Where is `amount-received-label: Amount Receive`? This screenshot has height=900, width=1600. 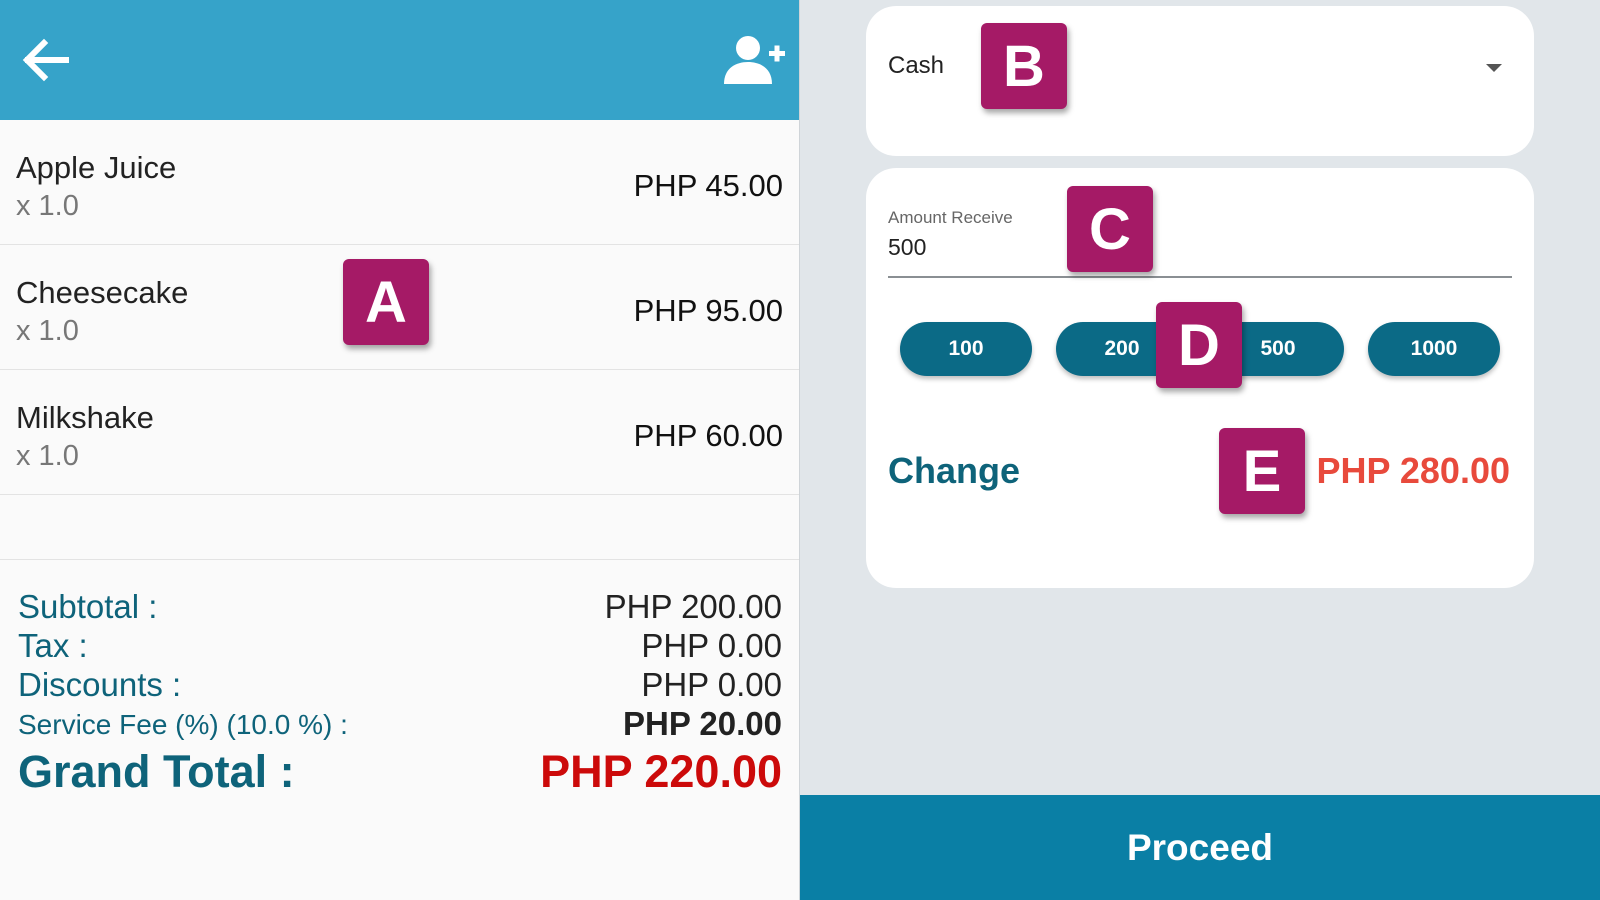 amount-received-label: Amount Receive is located at coordinates (950, 217).